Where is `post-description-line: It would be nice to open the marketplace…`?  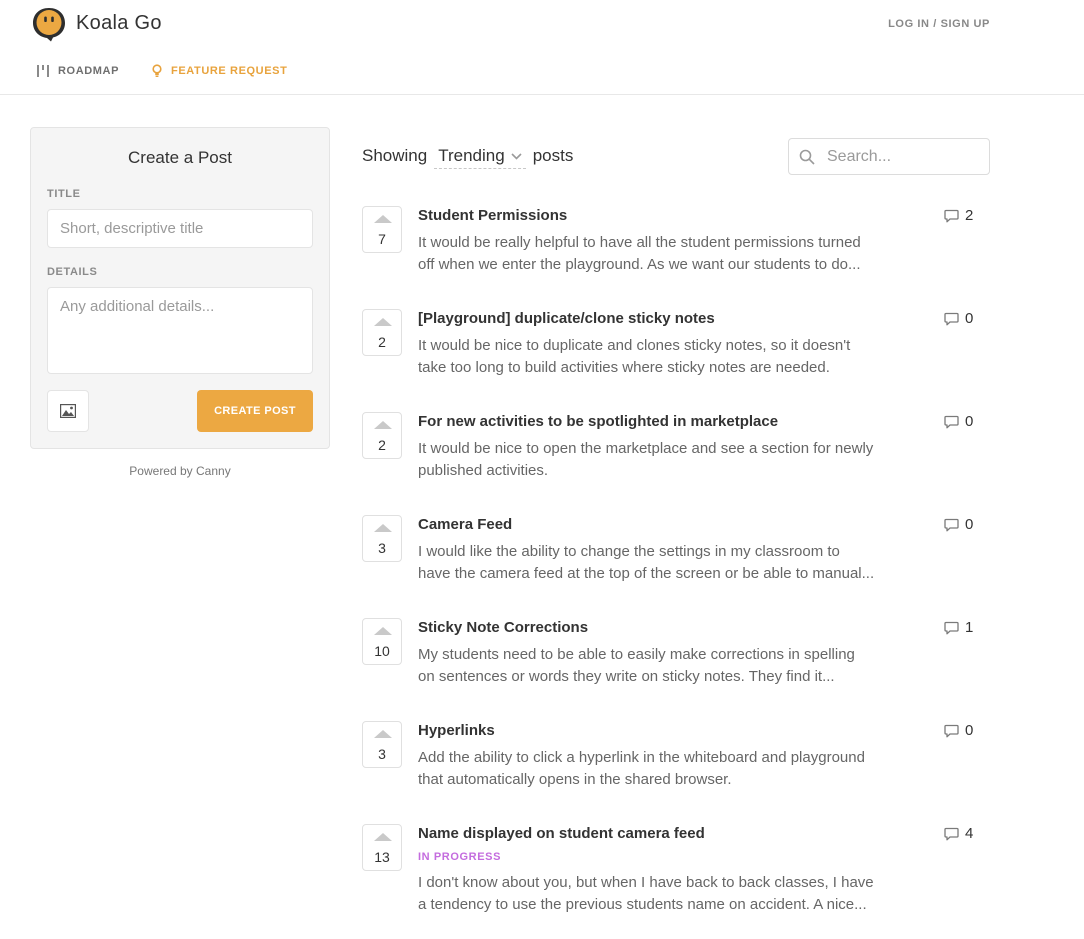
post-description-line: It would be nice to open the marketplace… is located at coordinates (646, 448).